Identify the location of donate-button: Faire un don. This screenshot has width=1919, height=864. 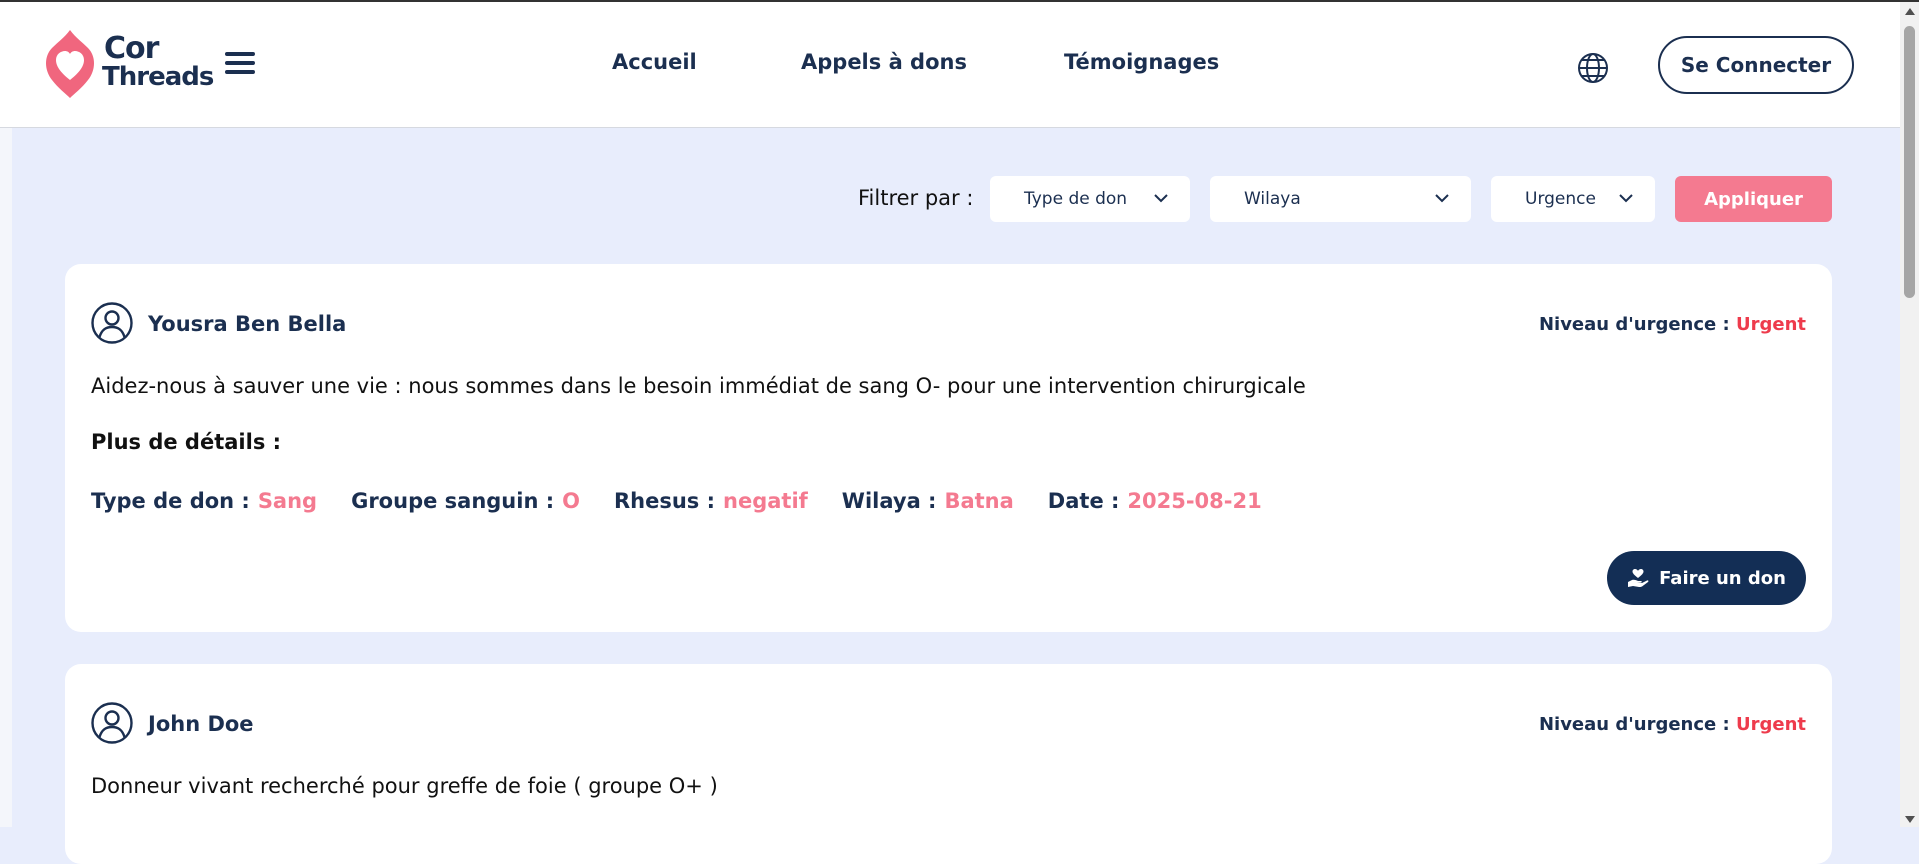
(1706, 578).